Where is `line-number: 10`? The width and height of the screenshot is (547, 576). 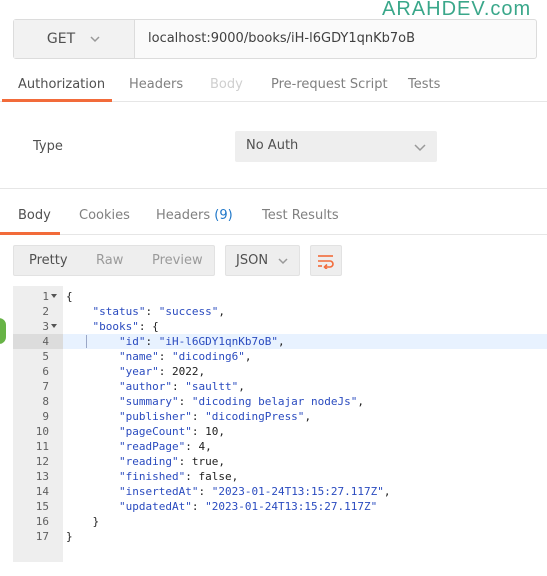
line-number: 10 is located at coordinates (42, 431).